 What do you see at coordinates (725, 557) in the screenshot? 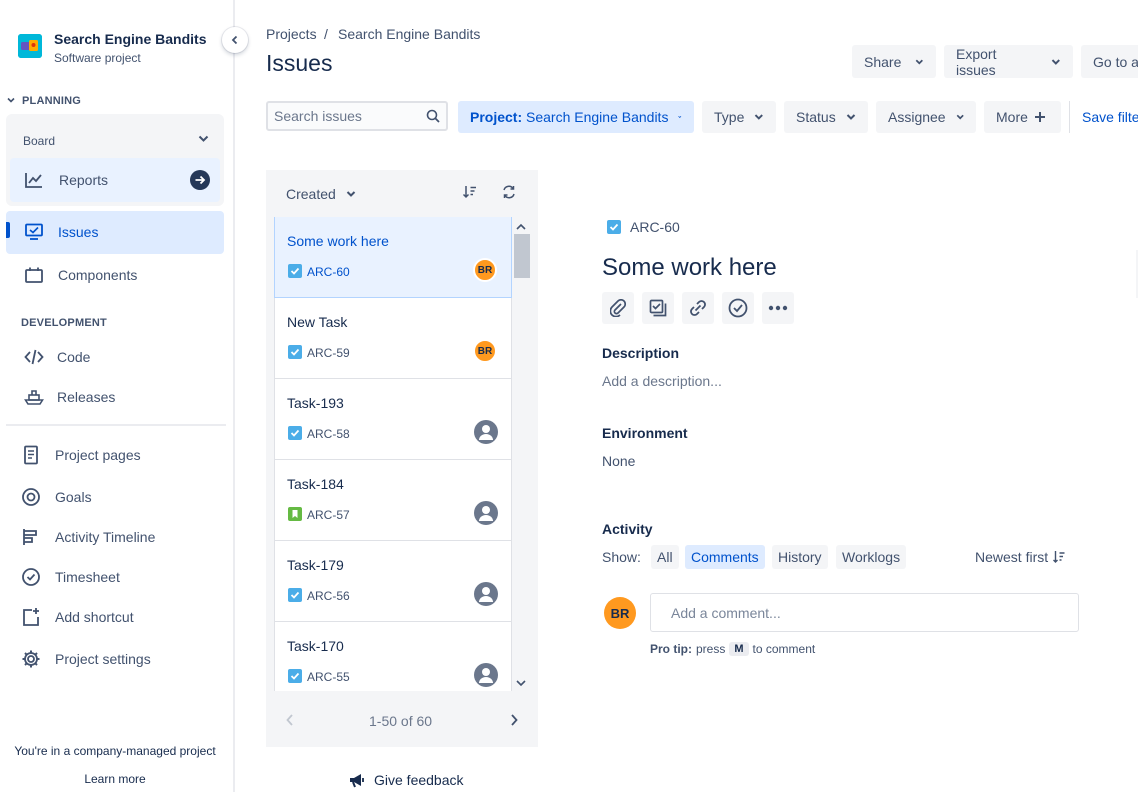
I see `tab-comments: Comments` at bounding box center [725, 557].